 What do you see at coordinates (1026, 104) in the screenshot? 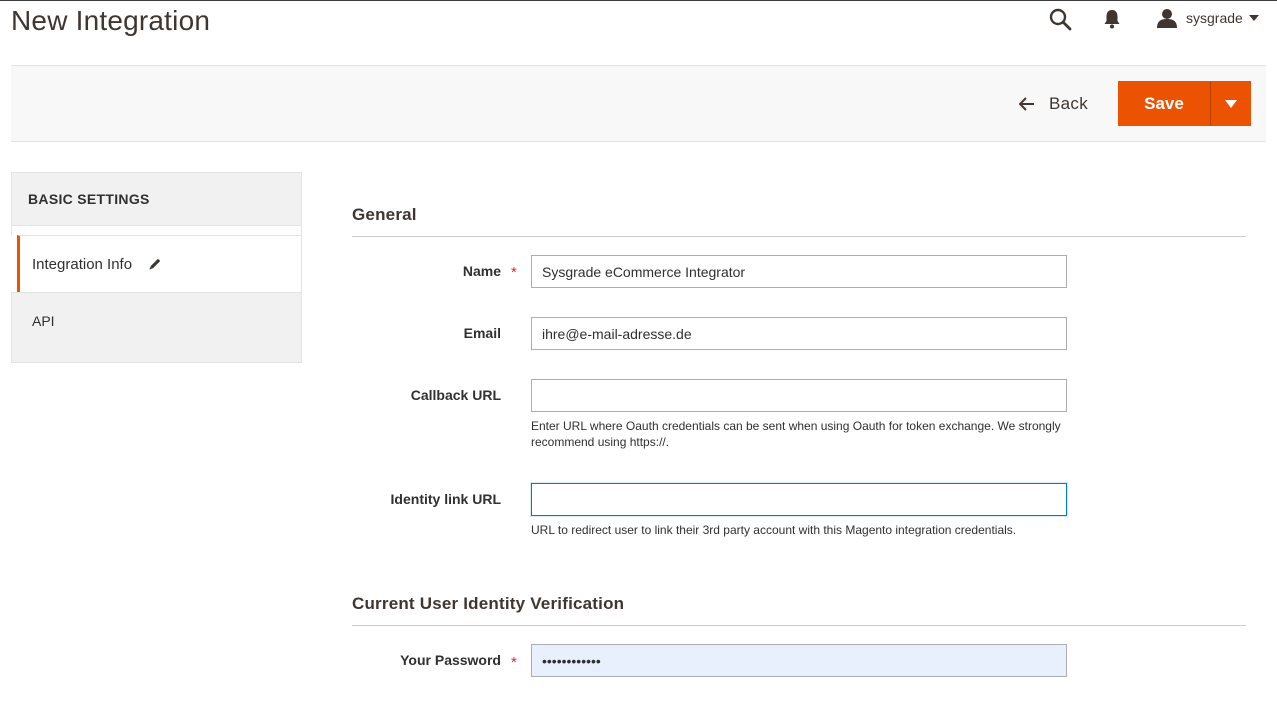
I see `arrow-left-icon` at bounding box center [1026, 104].